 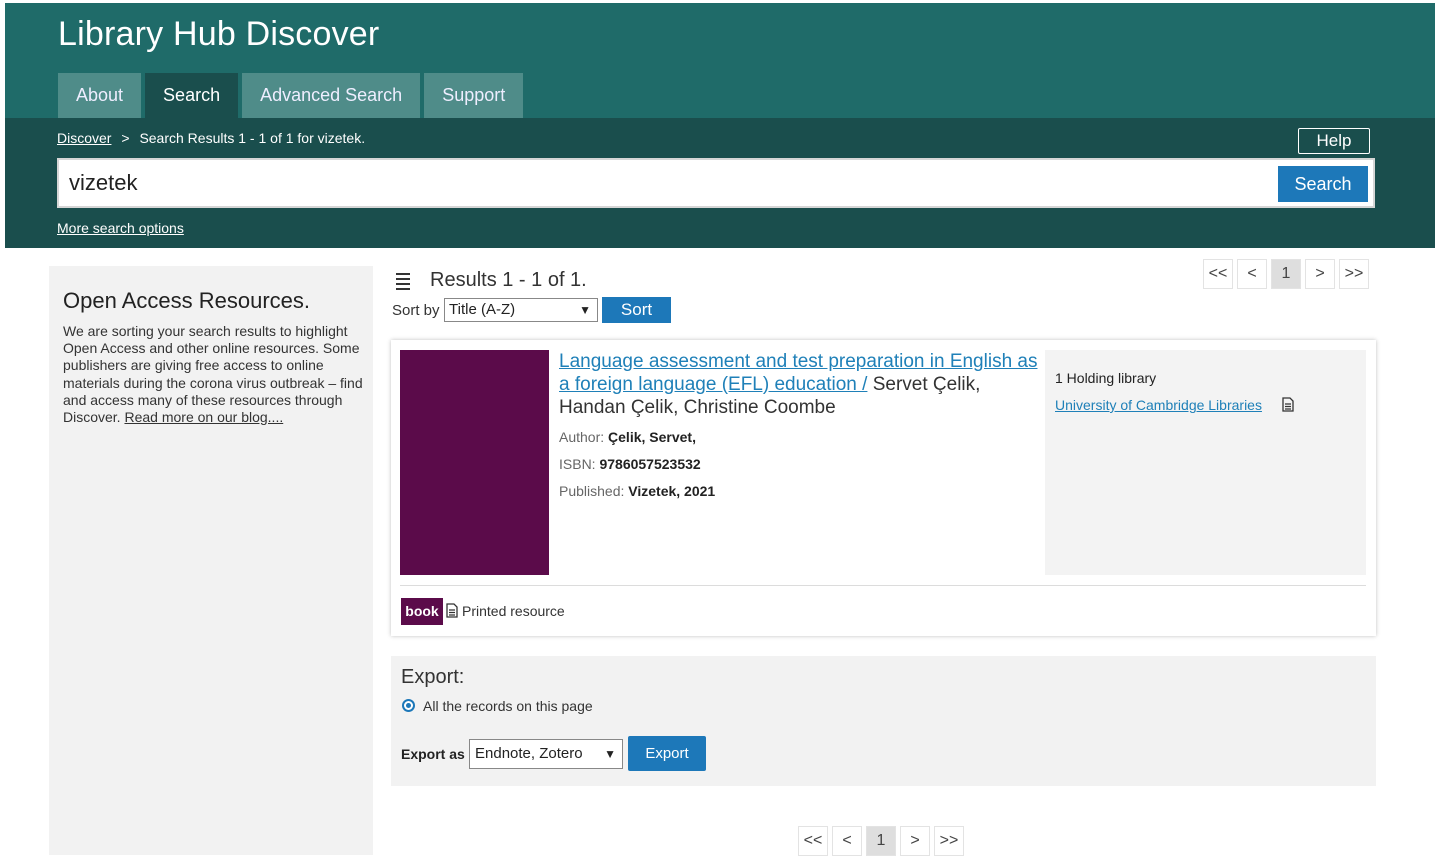 I want to click on breadcrumb-current: Search Results 1 - 1 of 1 for vizetek., so click(x=252, y=138).